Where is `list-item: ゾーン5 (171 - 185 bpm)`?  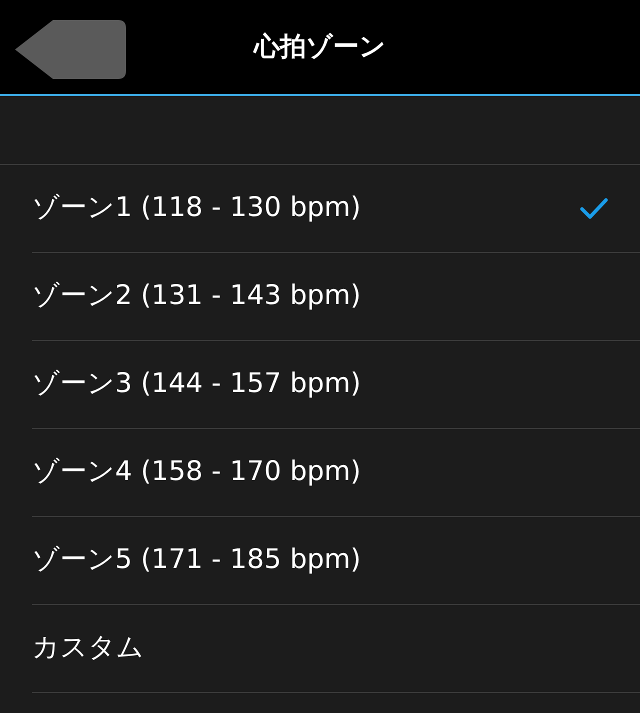 list-item: ゾーン5 (171 - 185 bpm) is located at coordinates (336, 561).